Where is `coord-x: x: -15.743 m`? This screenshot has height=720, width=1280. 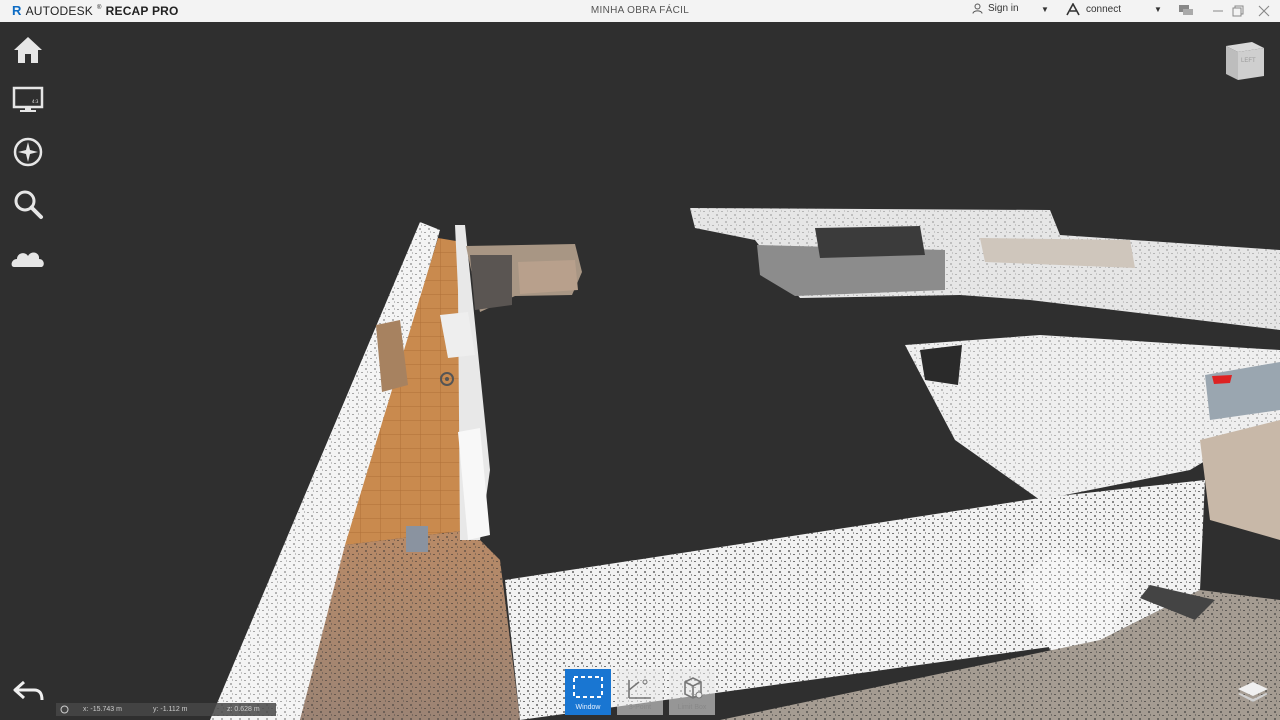
coord-x: x: -15.743 m is located at coordinates (102, 709).